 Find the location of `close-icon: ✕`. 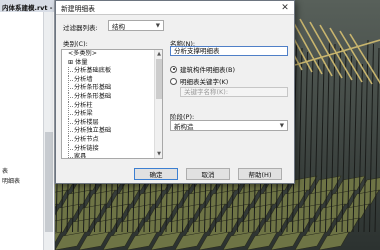

close-icon: ✕ is located at coordinates (285, 7).